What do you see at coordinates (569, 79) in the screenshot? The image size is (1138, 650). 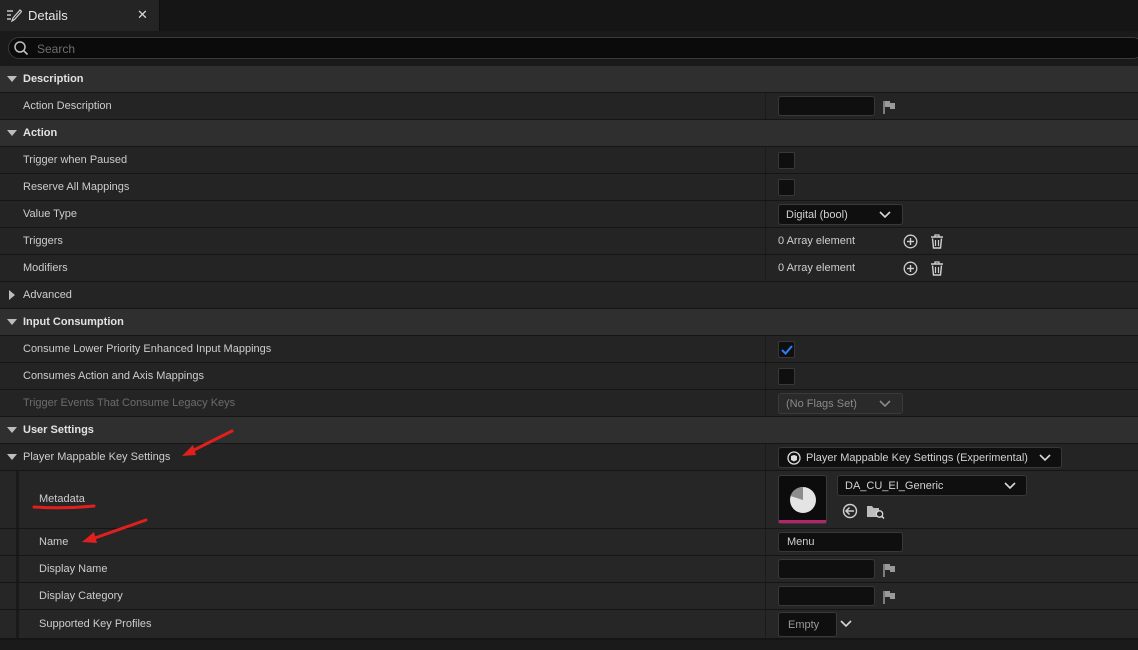 I see `category-description: Description` at bounding box center [569, 79].